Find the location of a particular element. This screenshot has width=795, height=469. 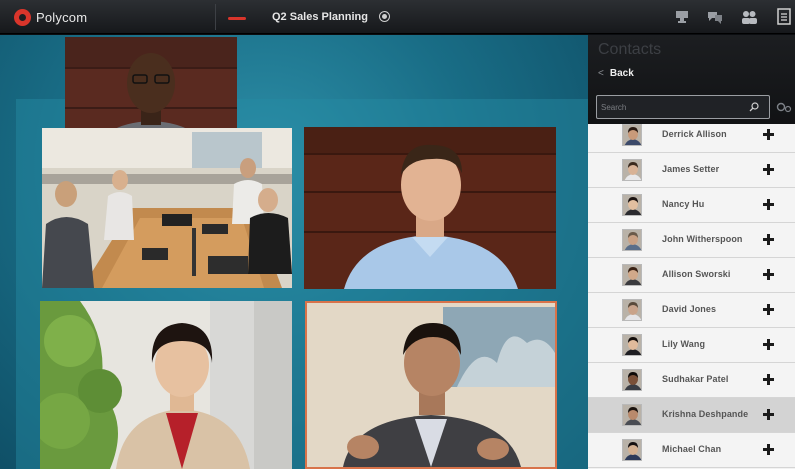

polycom-logo-icon is located at coordinates (22, 17).